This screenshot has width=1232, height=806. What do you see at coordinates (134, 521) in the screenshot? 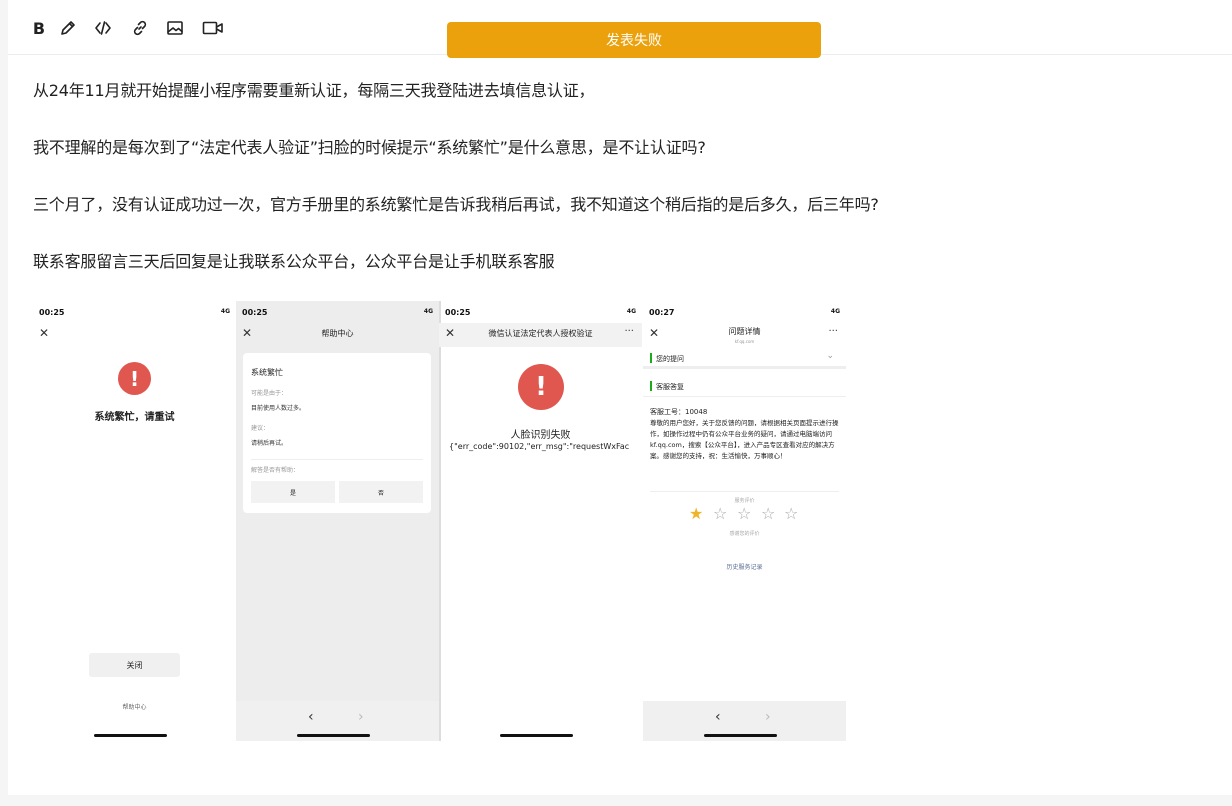
I see `screenshot-system-busy: 00:25 4G ✕ ! 系统繁忙，请重试 关闭 帮助中心` at bounding box center [134, 521].